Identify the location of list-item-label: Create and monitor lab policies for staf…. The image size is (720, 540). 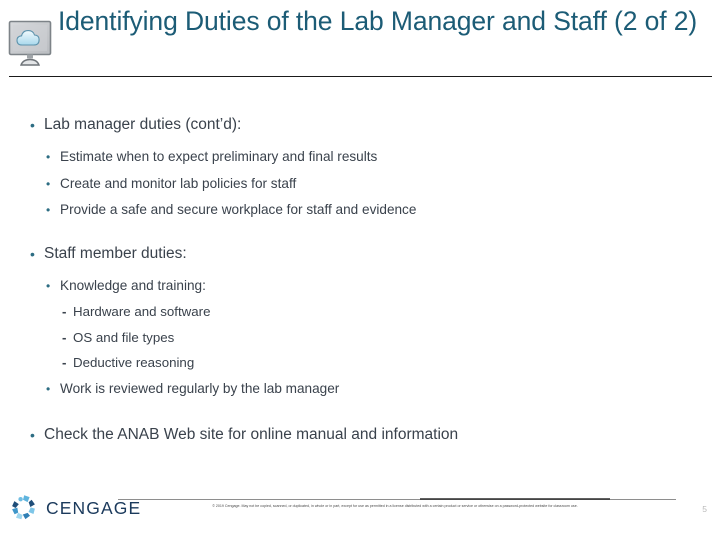
(178, 183).